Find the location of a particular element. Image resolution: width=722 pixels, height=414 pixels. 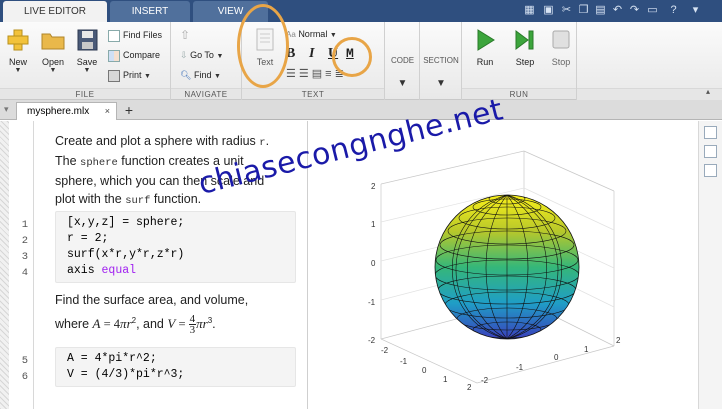

line-number: 1 is located at coordinates (24, 225).